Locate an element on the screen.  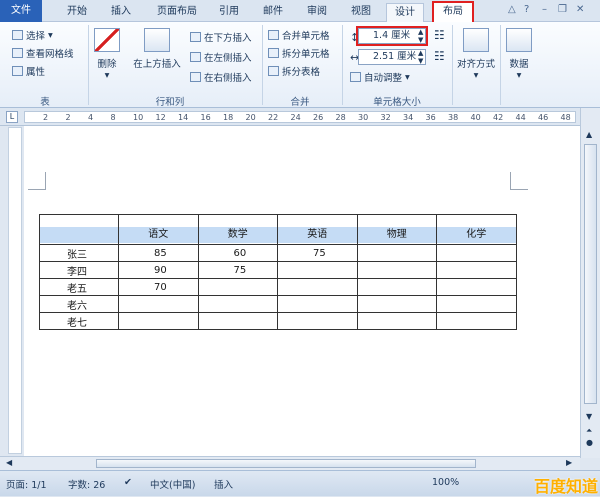
row-height-input: 1.4 厘米 is located at coordinates (392, 36).